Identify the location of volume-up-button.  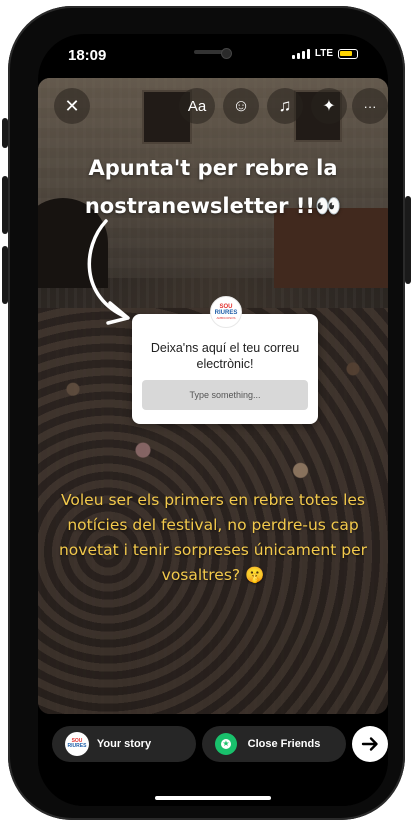
(5, 205).